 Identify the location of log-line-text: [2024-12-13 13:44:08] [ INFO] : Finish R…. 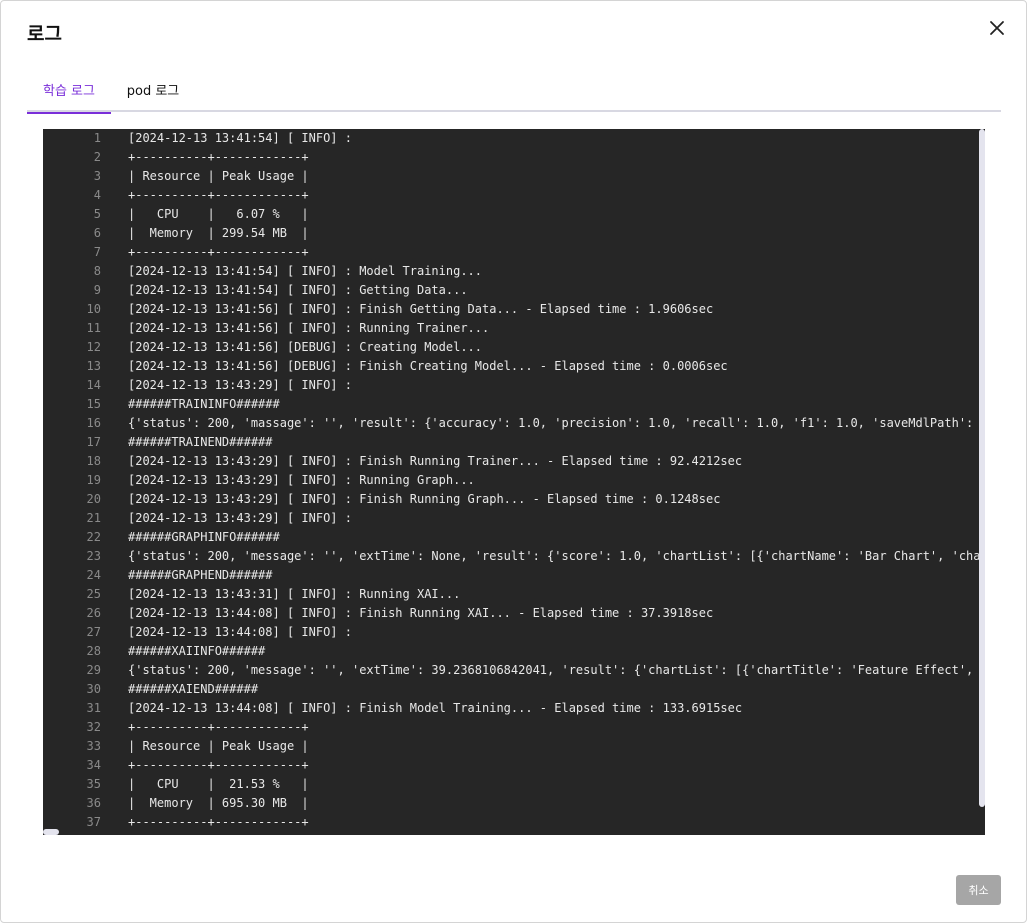
(421, 613).